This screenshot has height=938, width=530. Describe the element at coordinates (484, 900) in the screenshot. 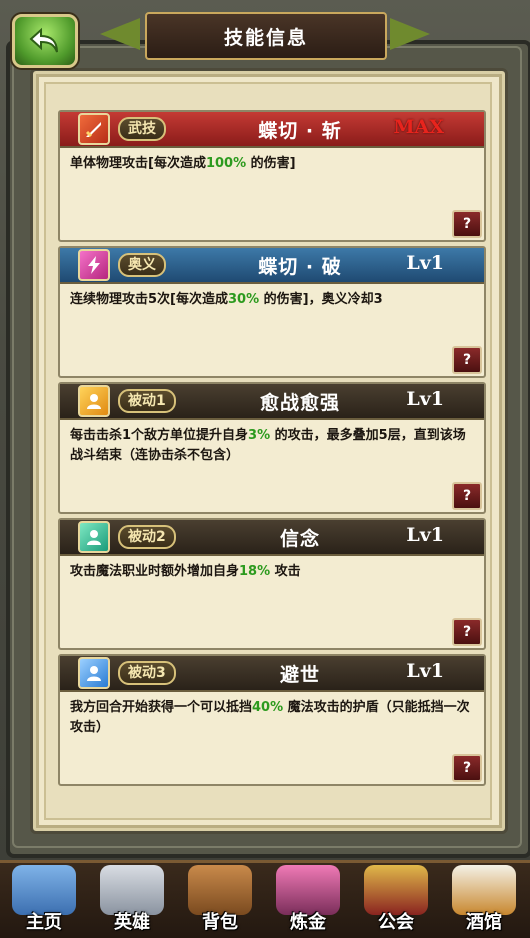

I see `nav-tavern: 酒馆` at that location.